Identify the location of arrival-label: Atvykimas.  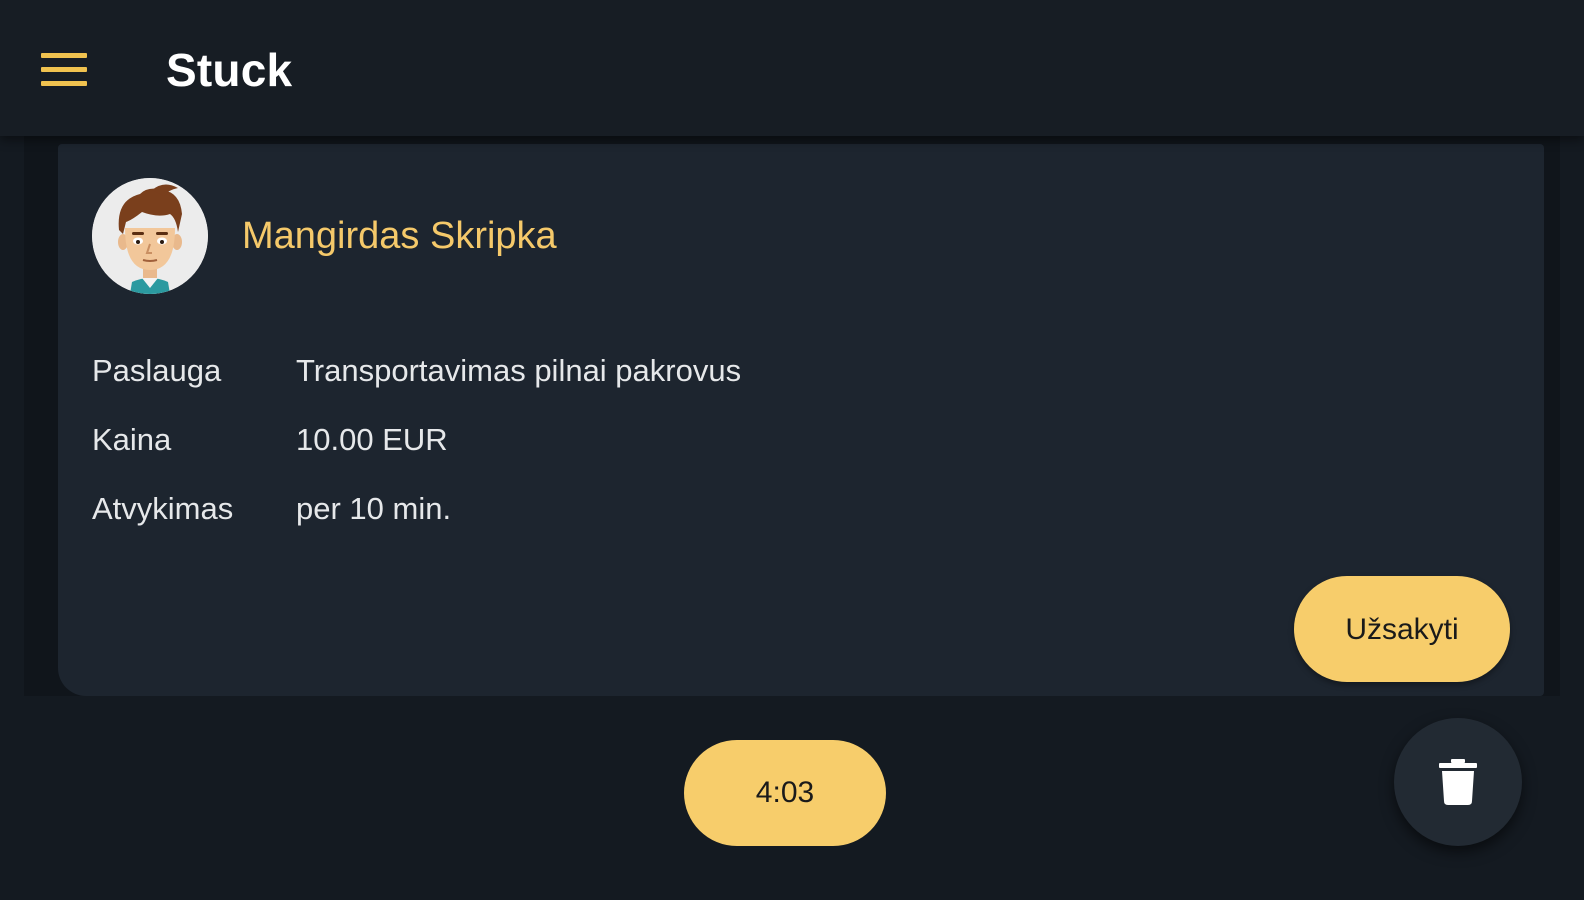
(163, 508).